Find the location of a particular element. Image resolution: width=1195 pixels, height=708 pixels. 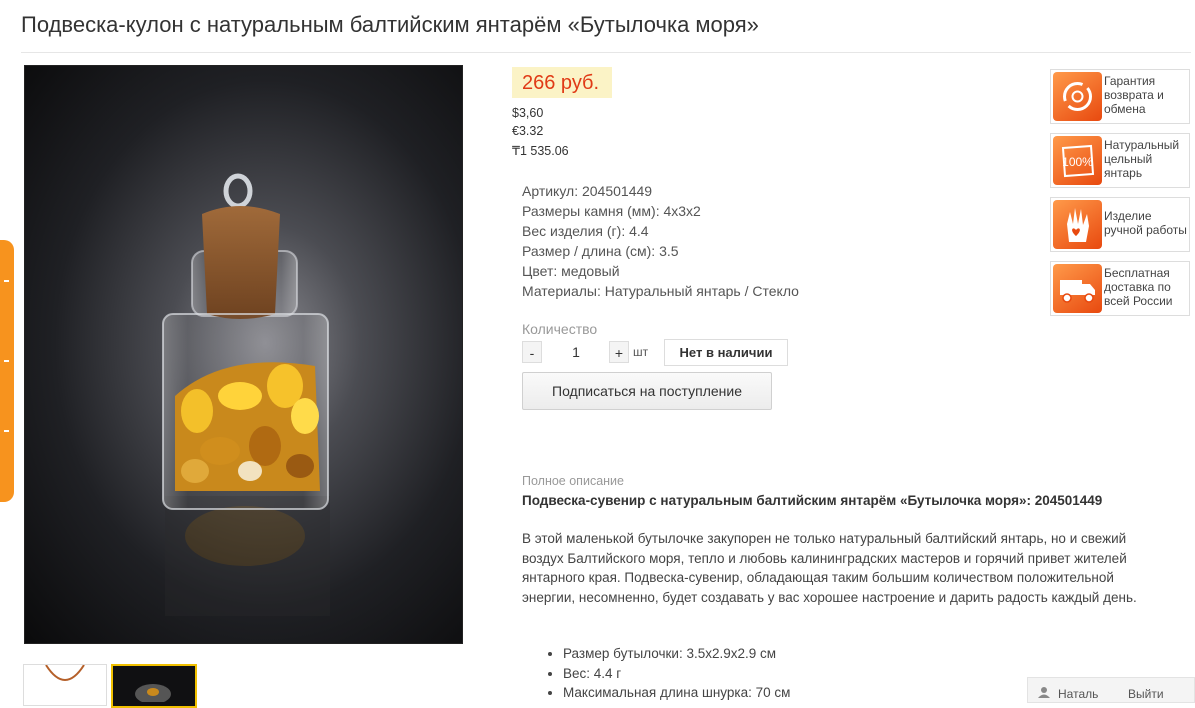

quantity-decrease-button: - is located at coordinates (532, 352).